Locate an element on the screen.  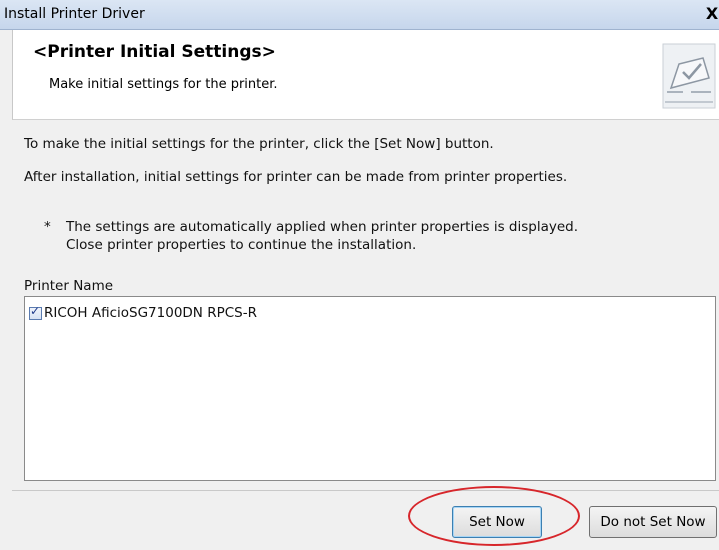
printer-checkbox: ✓ is located at coordinates (35, 311).